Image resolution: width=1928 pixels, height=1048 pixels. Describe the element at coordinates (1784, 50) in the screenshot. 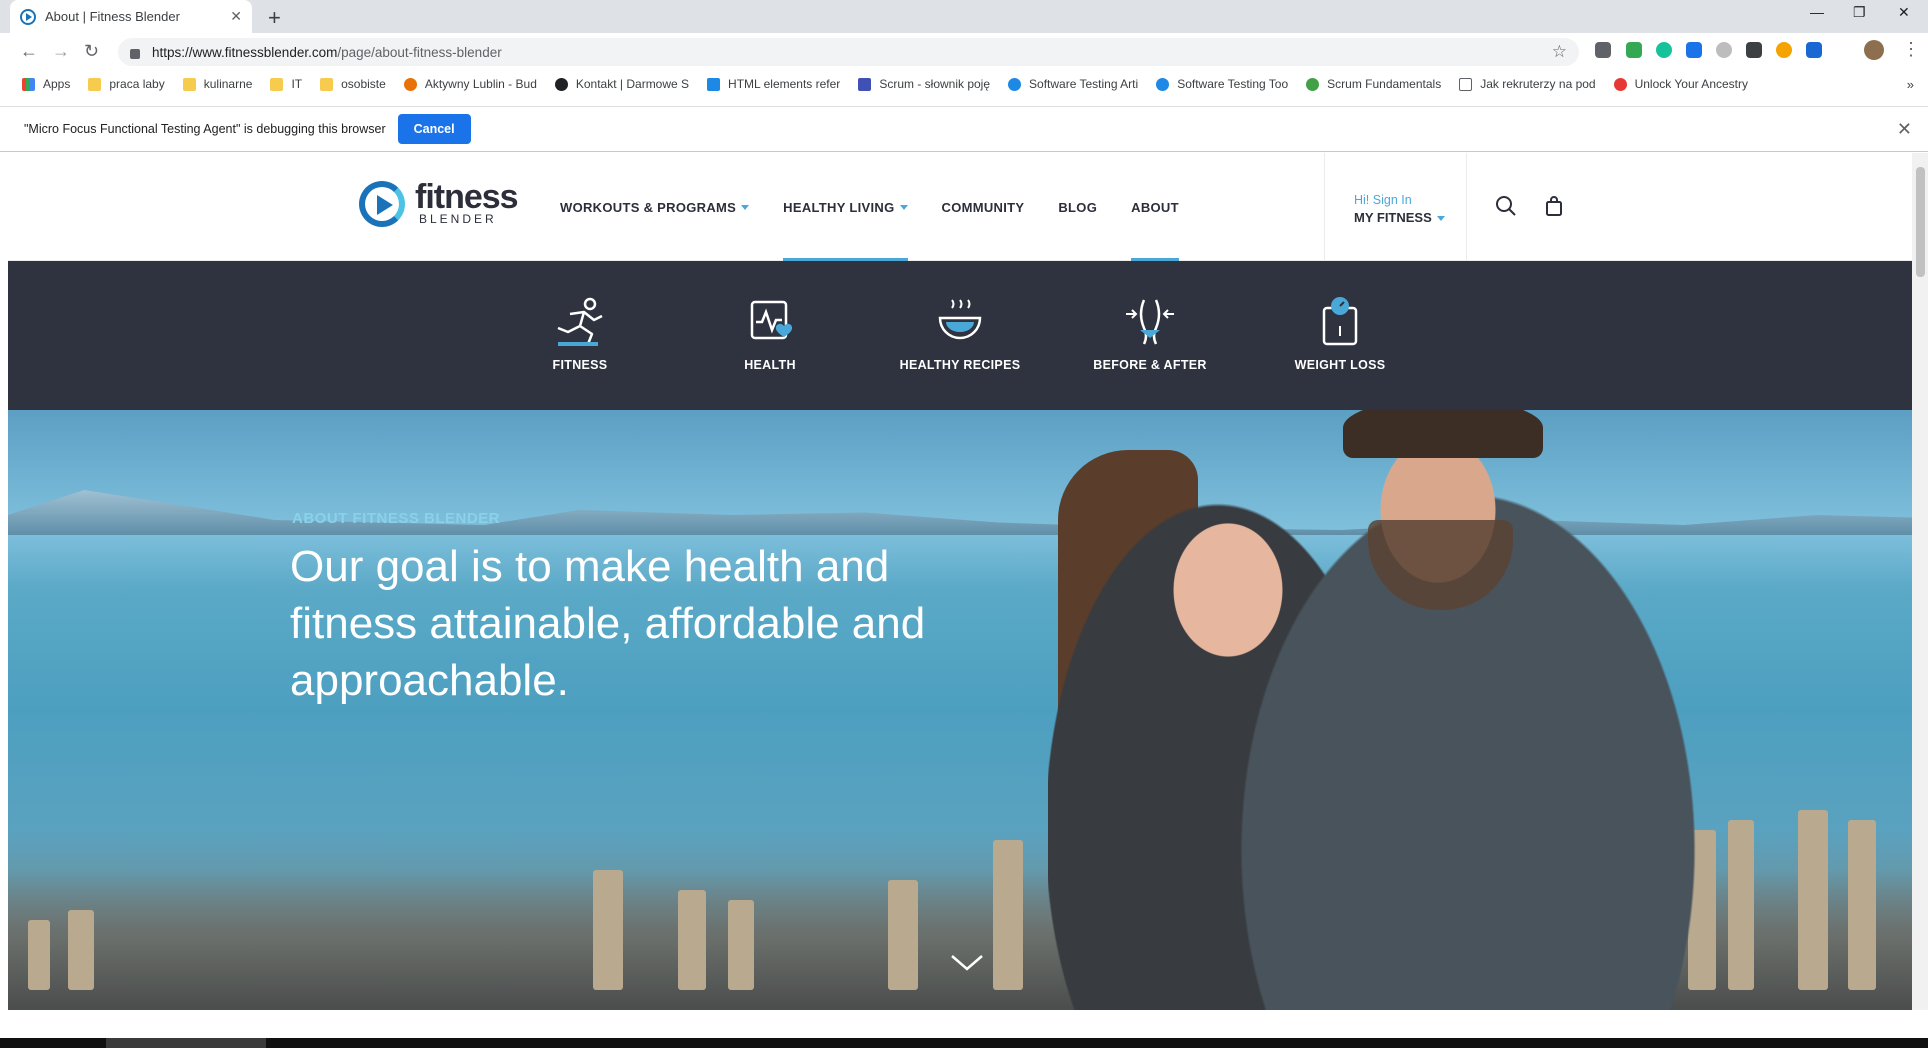

I see `extension-color-icon` at that location.